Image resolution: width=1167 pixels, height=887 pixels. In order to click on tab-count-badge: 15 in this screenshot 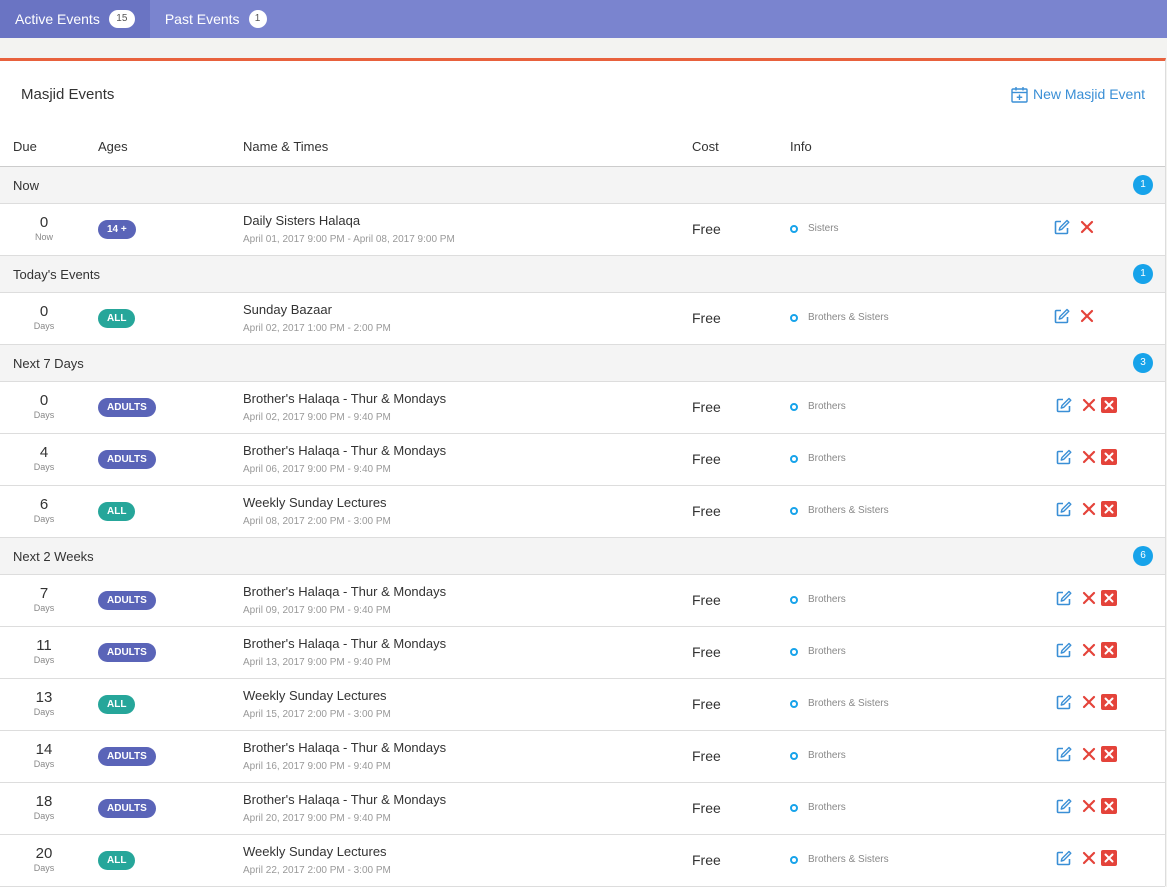, I will do `click(121, 19)`.